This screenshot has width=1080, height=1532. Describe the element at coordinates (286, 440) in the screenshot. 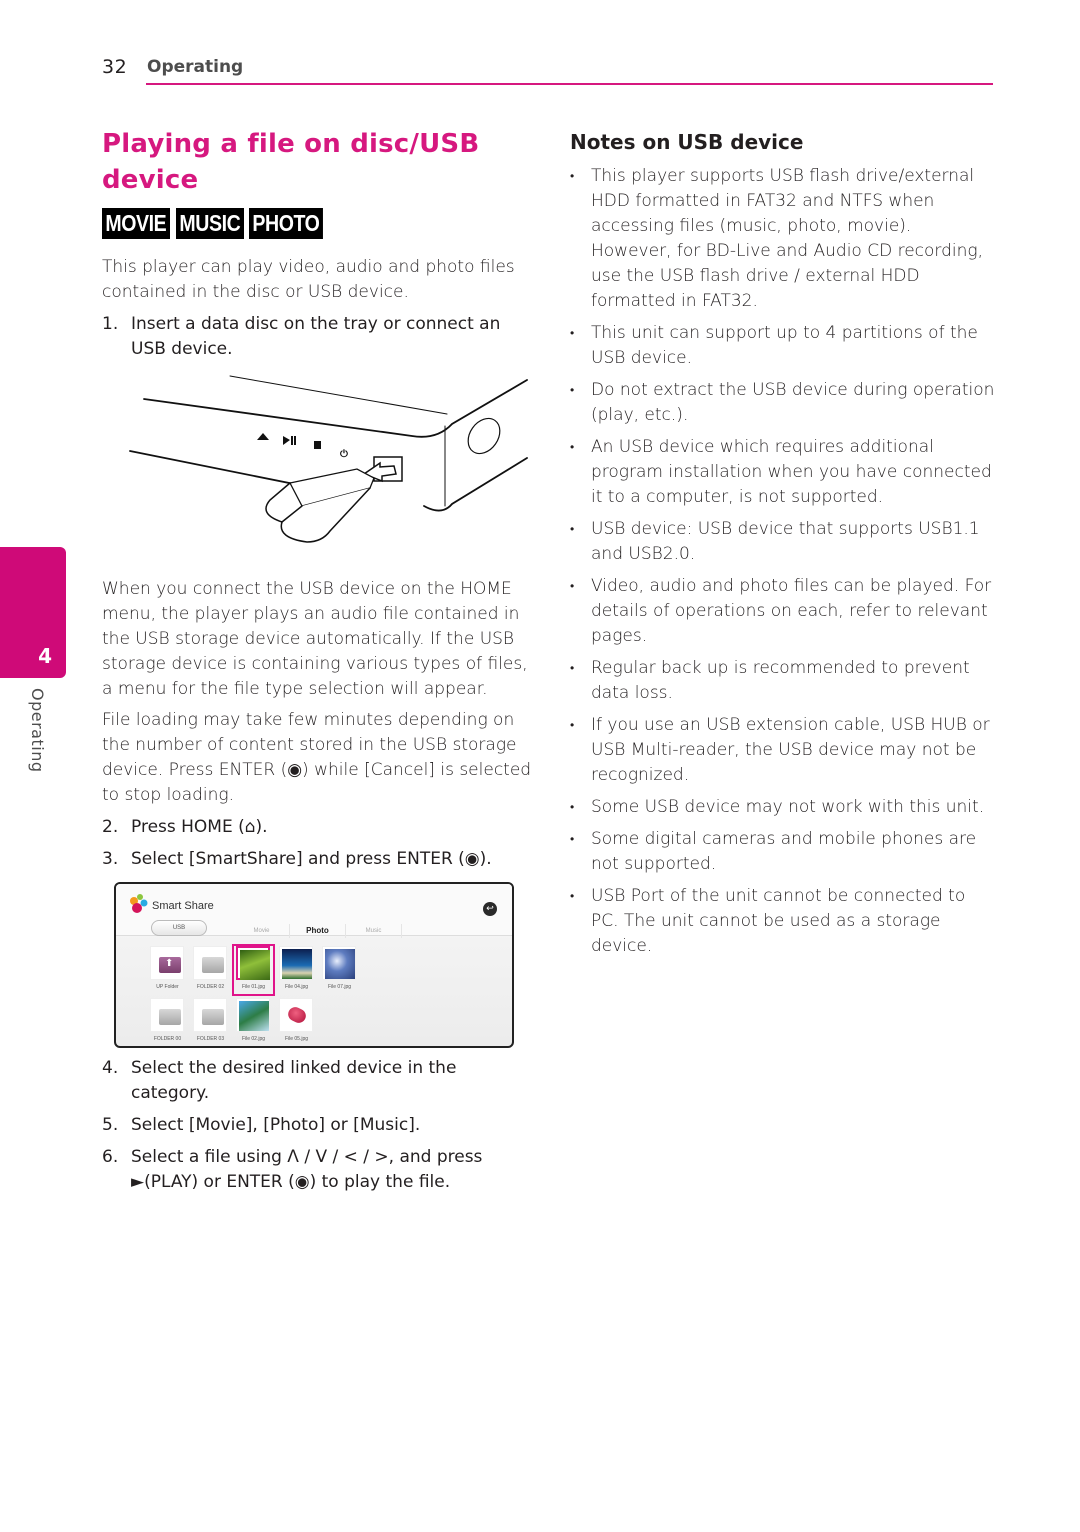

I see `play-pause-icon` at that location.